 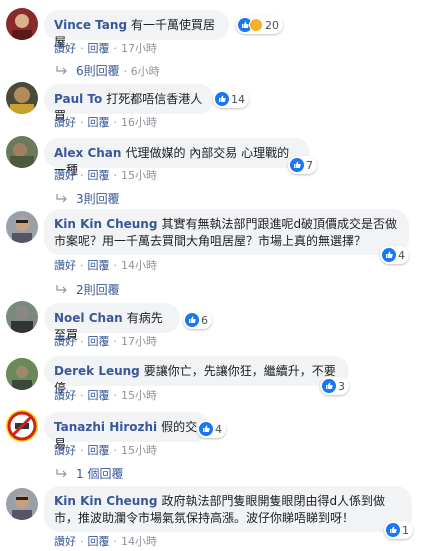 What do you see at coordinates (341, 386) in the screenshot?
I see `reaction-count-text: 3` at bounding box center [341, 386].